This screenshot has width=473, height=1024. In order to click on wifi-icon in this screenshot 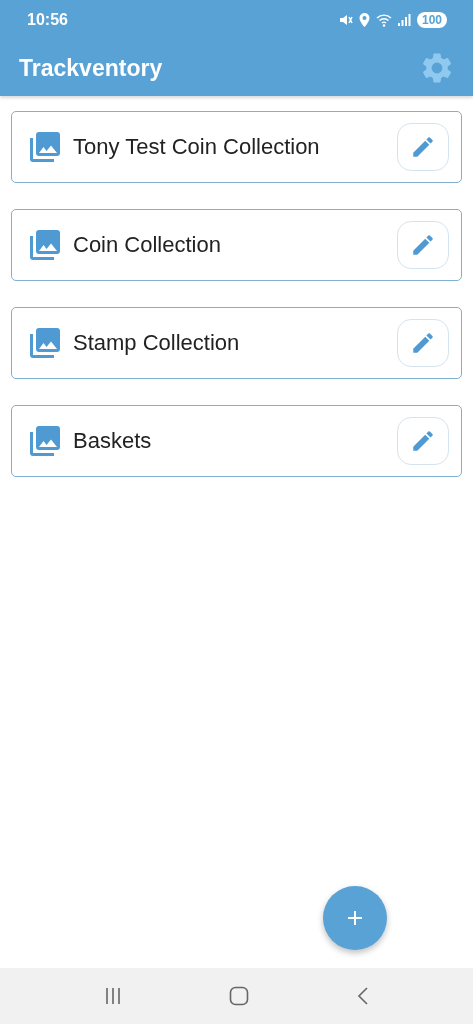, I will do `click(383, 20)`.